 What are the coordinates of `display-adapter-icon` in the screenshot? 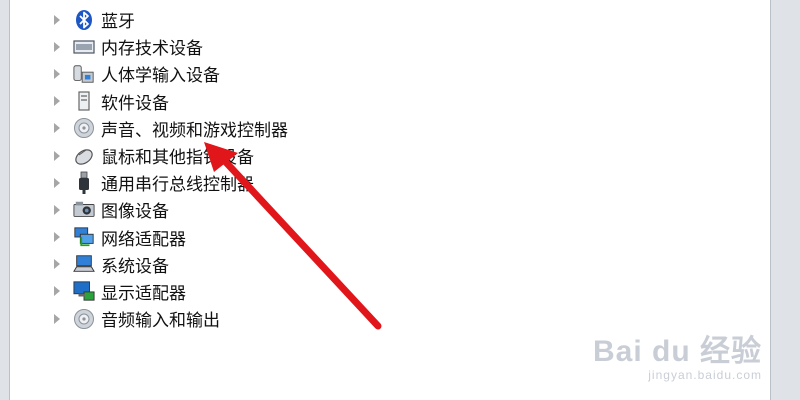 It's located at (84, 291).